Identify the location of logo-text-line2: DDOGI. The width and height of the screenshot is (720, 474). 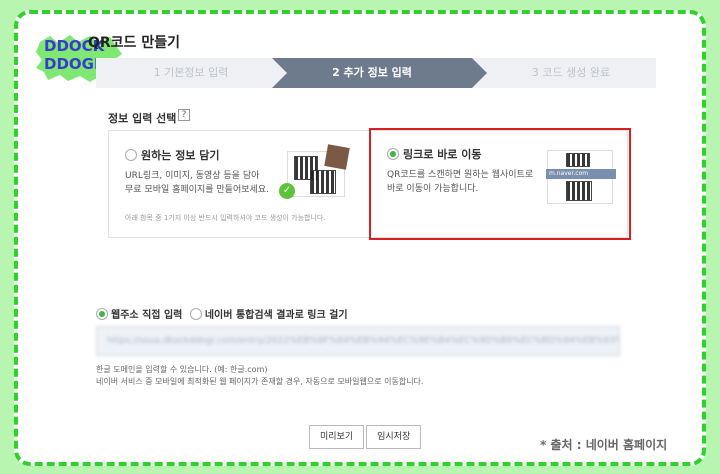
(72, 64).